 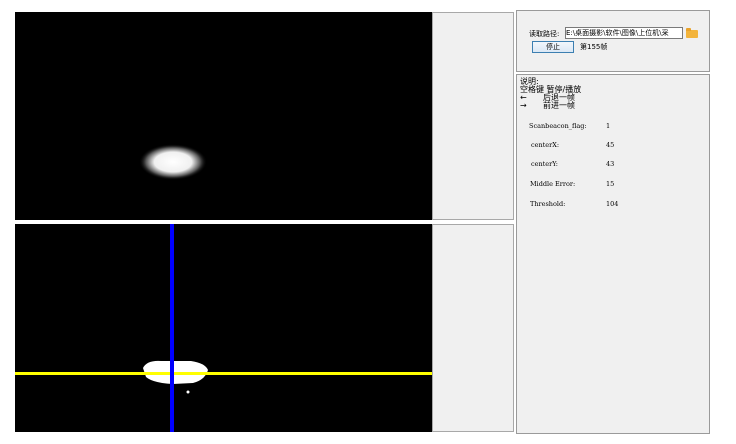 What do you see at coordinates (559, 105) in the screenshot?
I see `help-right-text: 前进一帧` at bounding box center [559, 105].